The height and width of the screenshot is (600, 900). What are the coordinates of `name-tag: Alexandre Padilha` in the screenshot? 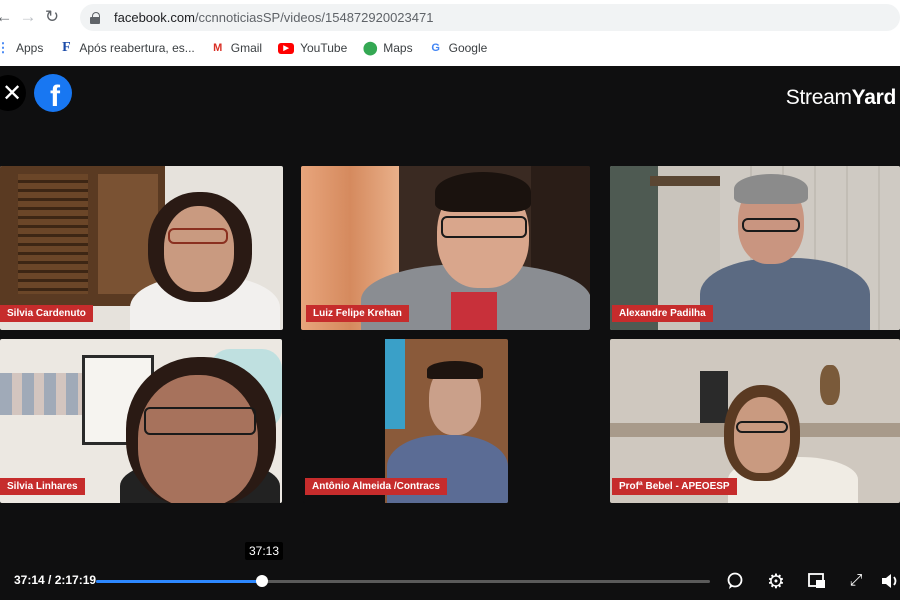 It's located at (662, 313).